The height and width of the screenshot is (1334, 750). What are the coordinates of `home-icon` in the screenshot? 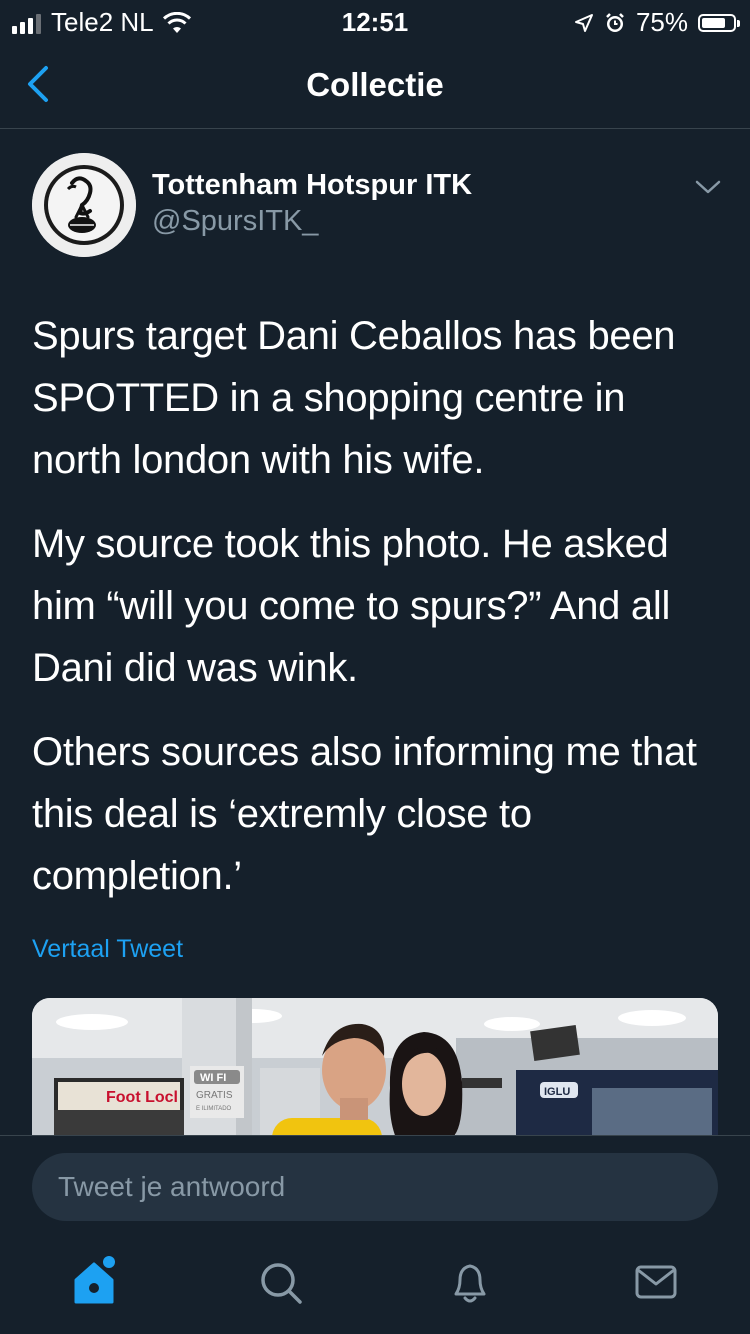 It's located at (94, 1280).